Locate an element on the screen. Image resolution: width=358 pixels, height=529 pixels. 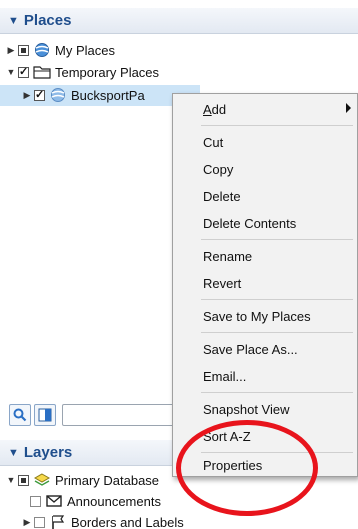
menu-item-cut: Cut is located at coordinates (265, 142).